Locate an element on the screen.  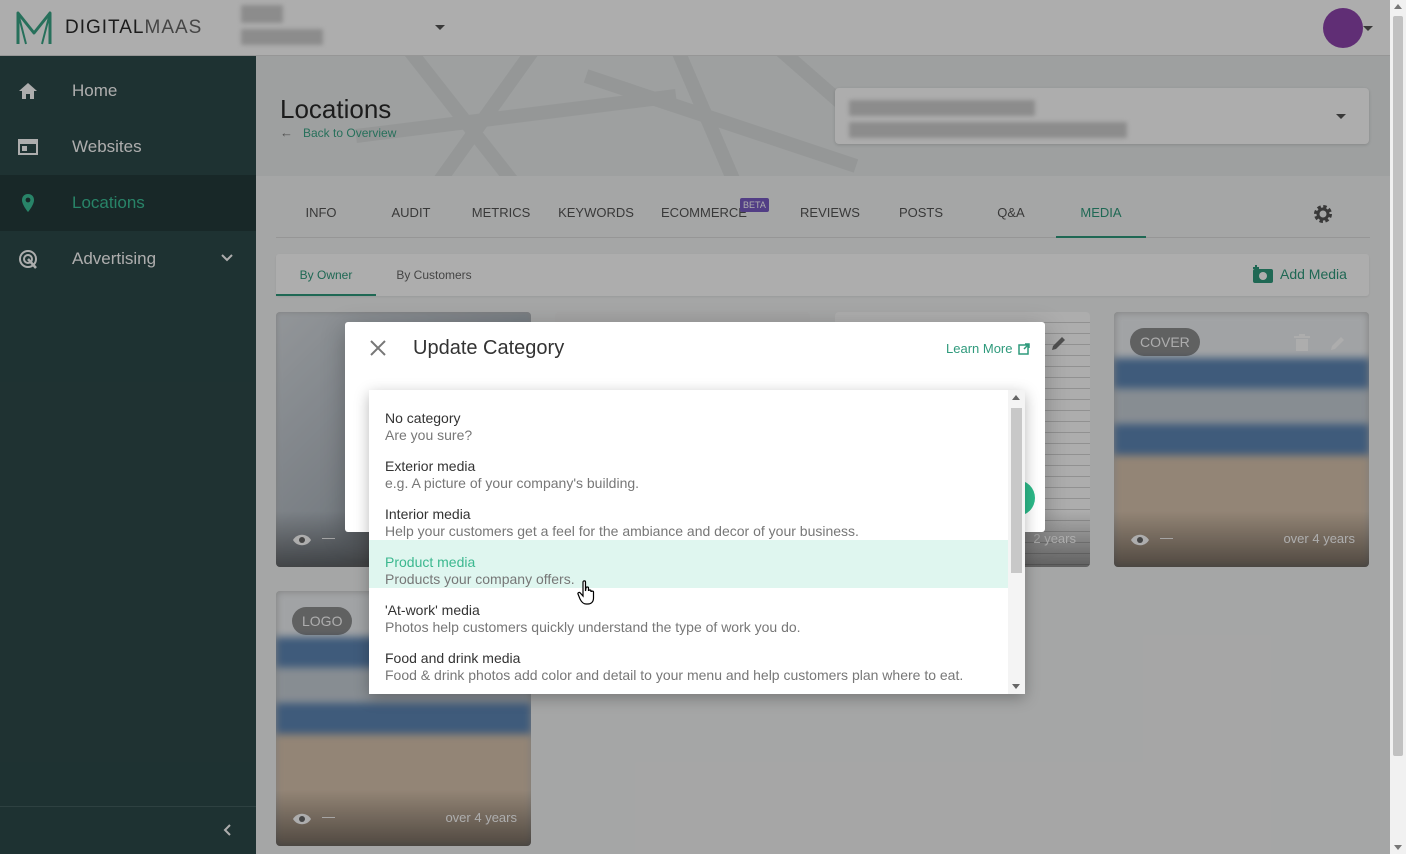
dropdown-scrollbar-thumb is located at coordinates (1016, 490).